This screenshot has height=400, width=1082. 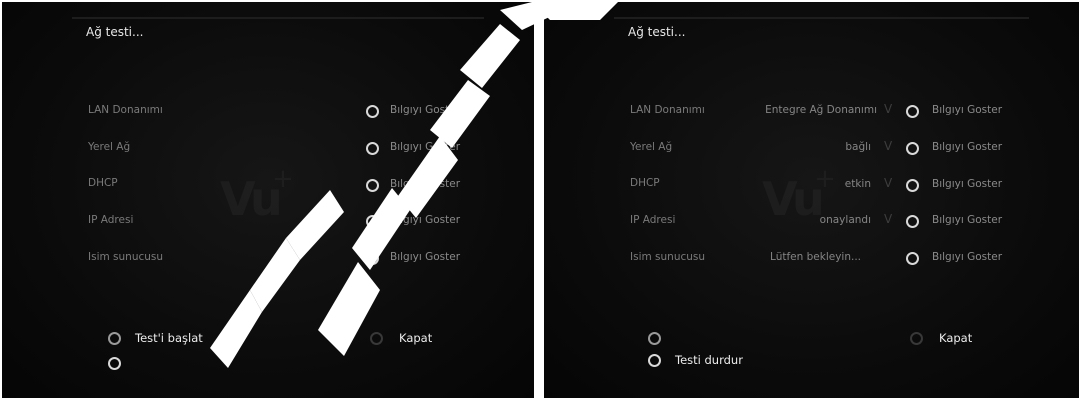 I want to click on start-test-button: Test'i başlat, so click(x=169, y=338).